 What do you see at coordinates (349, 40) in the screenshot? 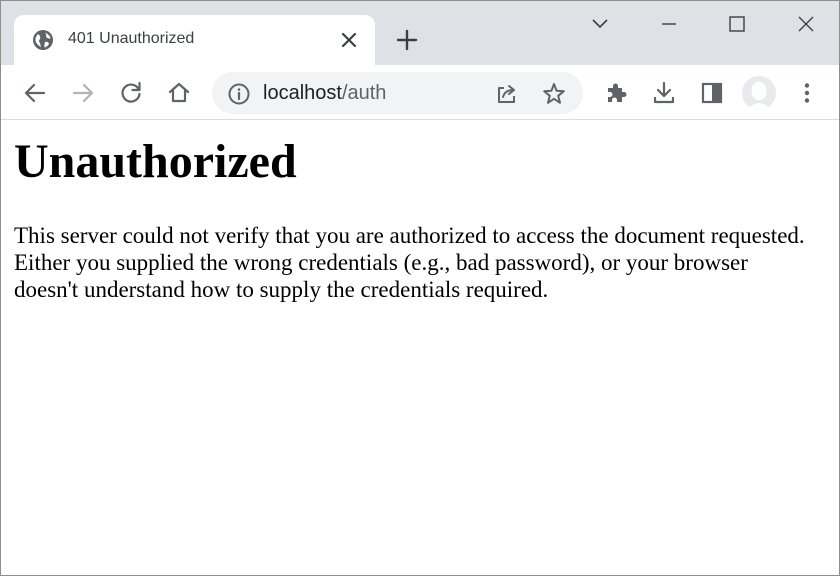
I see `close-icon` at bounding box center [349, 40].